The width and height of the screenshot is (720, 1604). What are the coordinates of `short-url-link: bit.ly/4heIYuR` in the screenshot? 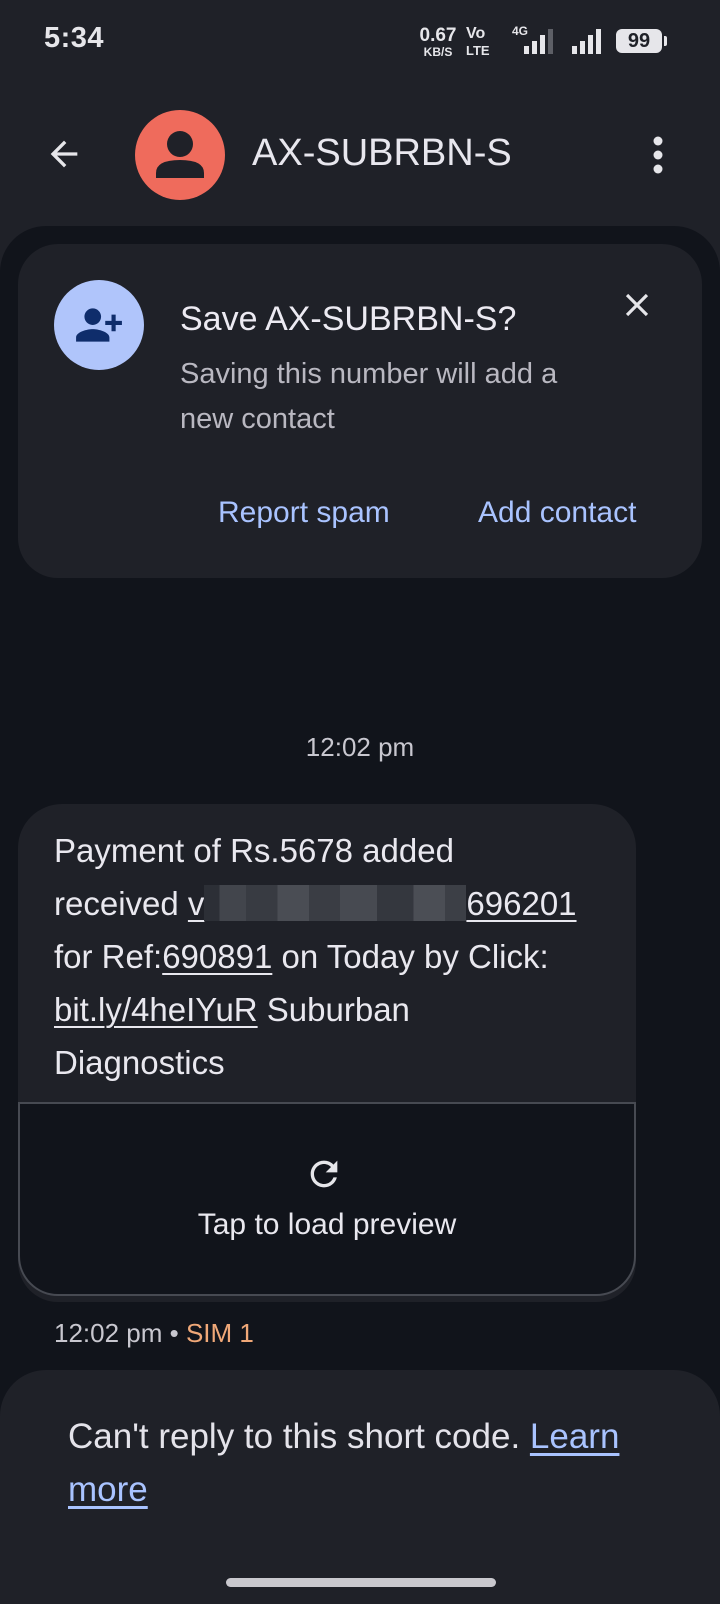 It's located at (156, 1009).